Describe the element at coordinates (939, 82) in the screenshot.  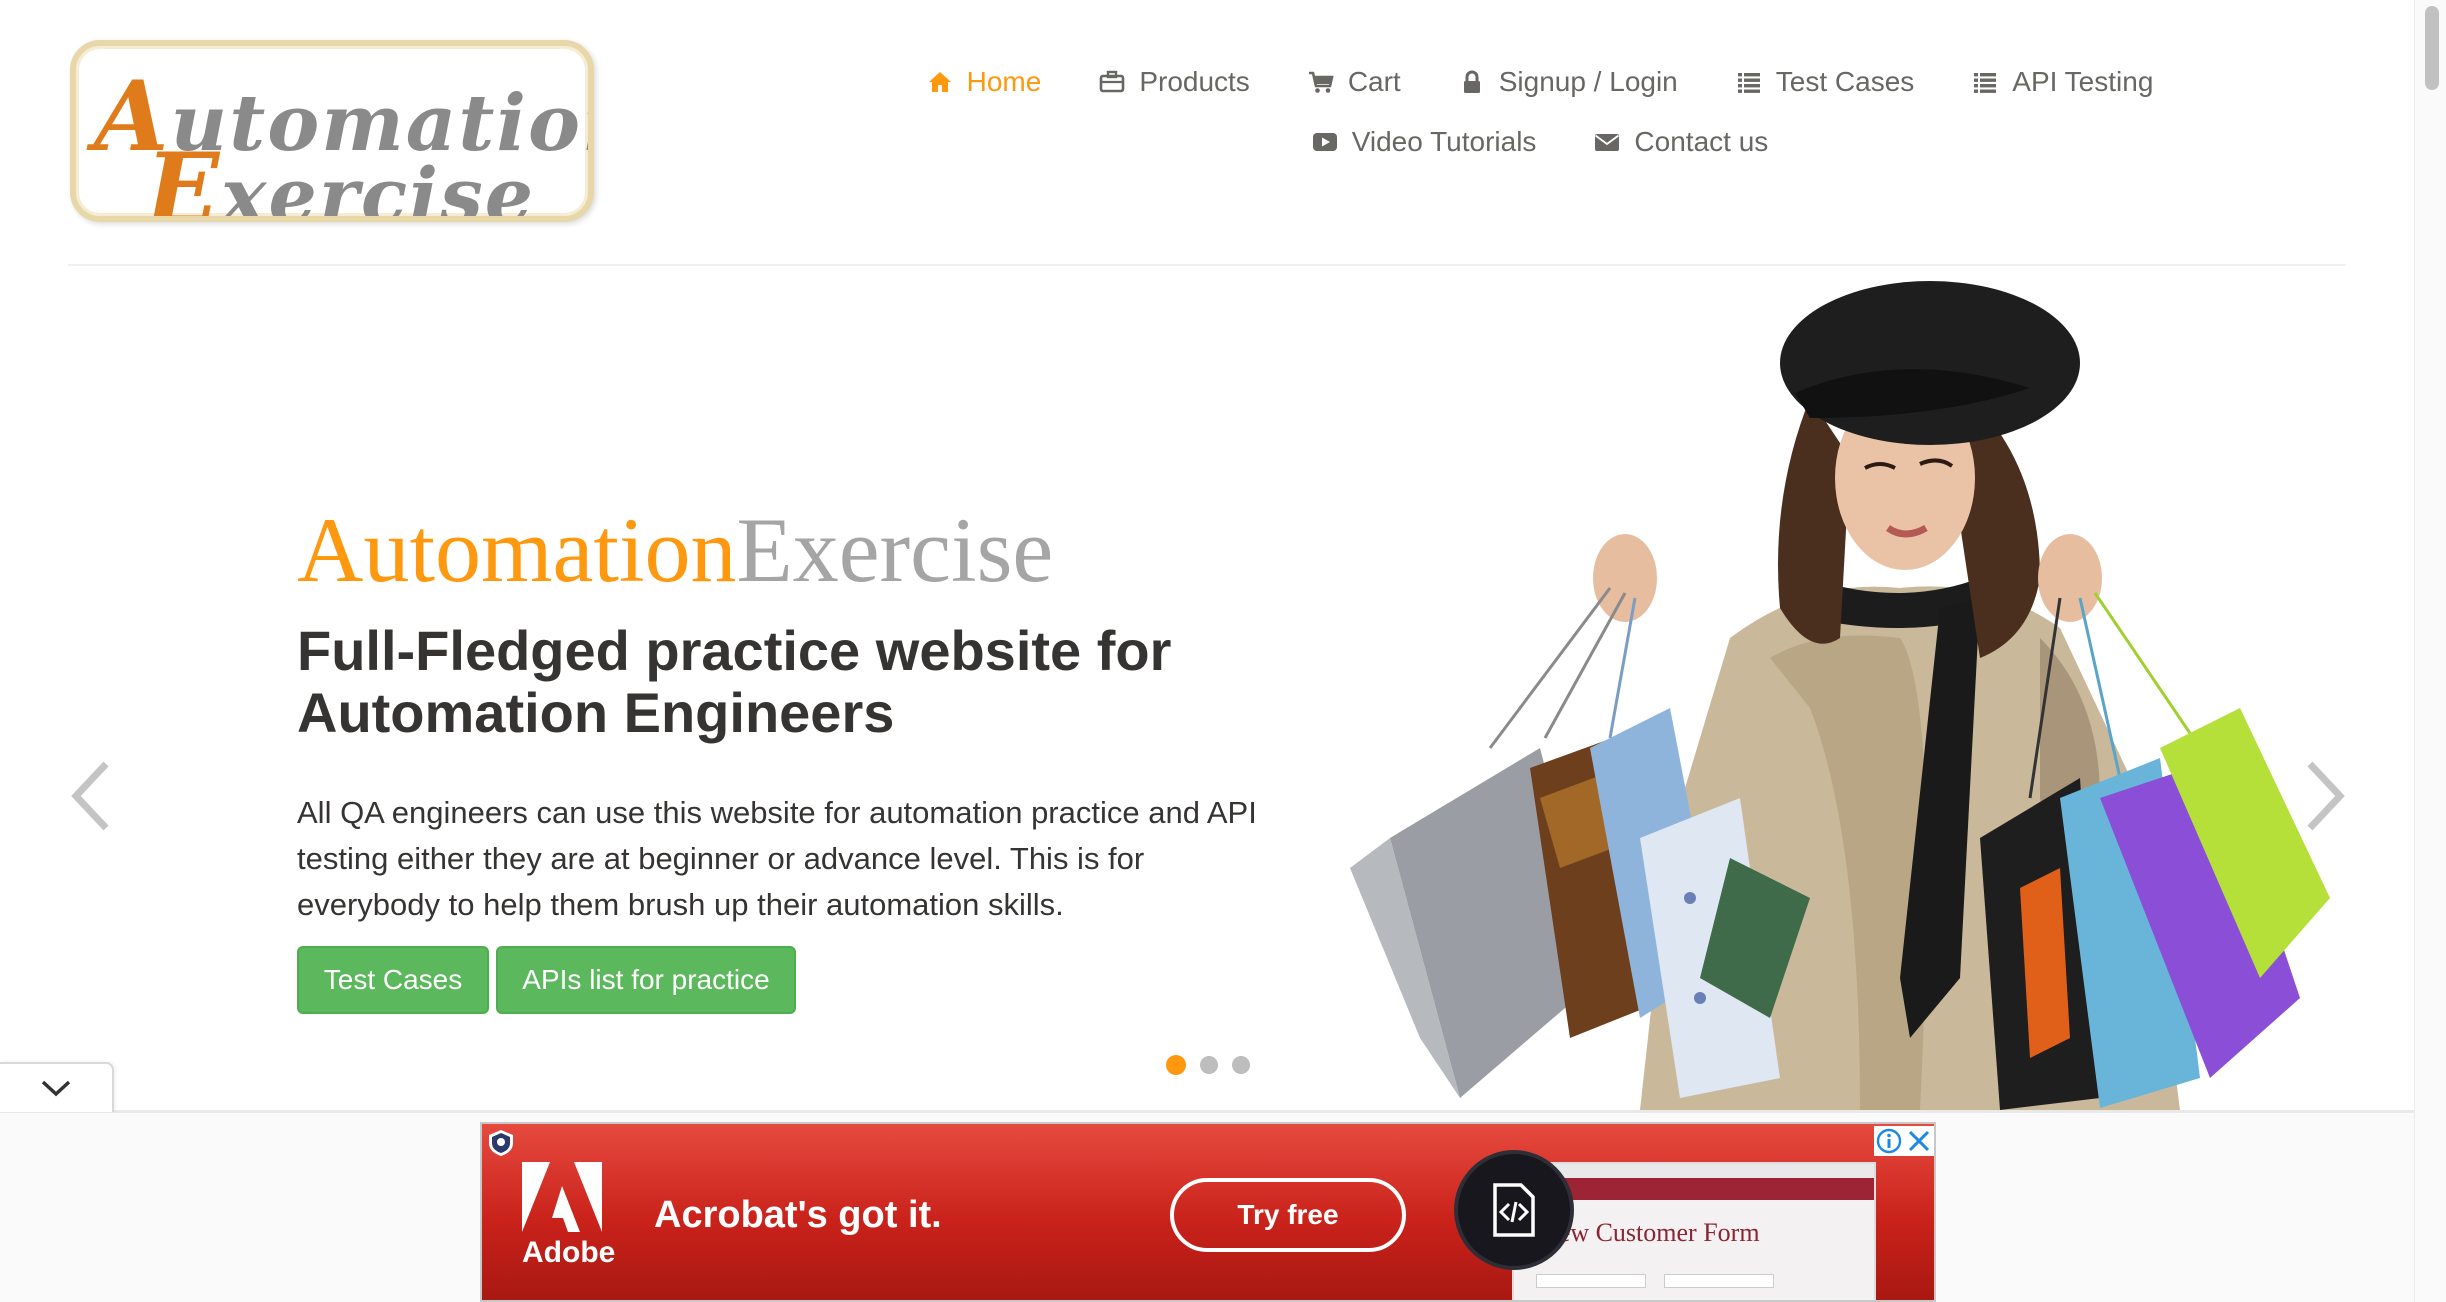
I see `home-icon` at that location.